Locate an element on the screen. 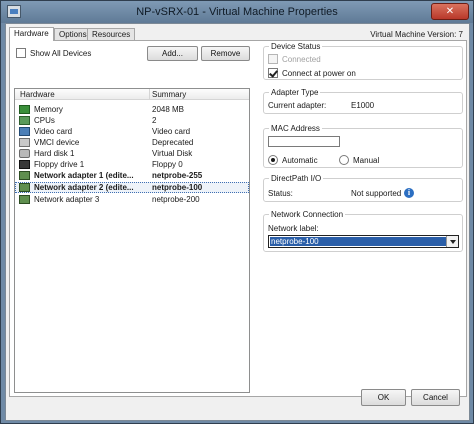  hardware-row-network-adapter-1: Network adapter 1 (edite... netprobe-255 is located at coordinates (132, 175).